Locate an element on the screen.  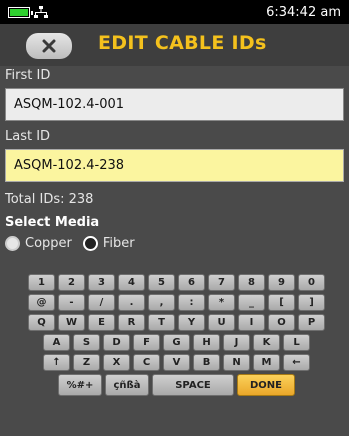
back-button is located at coordinates (49, 46).